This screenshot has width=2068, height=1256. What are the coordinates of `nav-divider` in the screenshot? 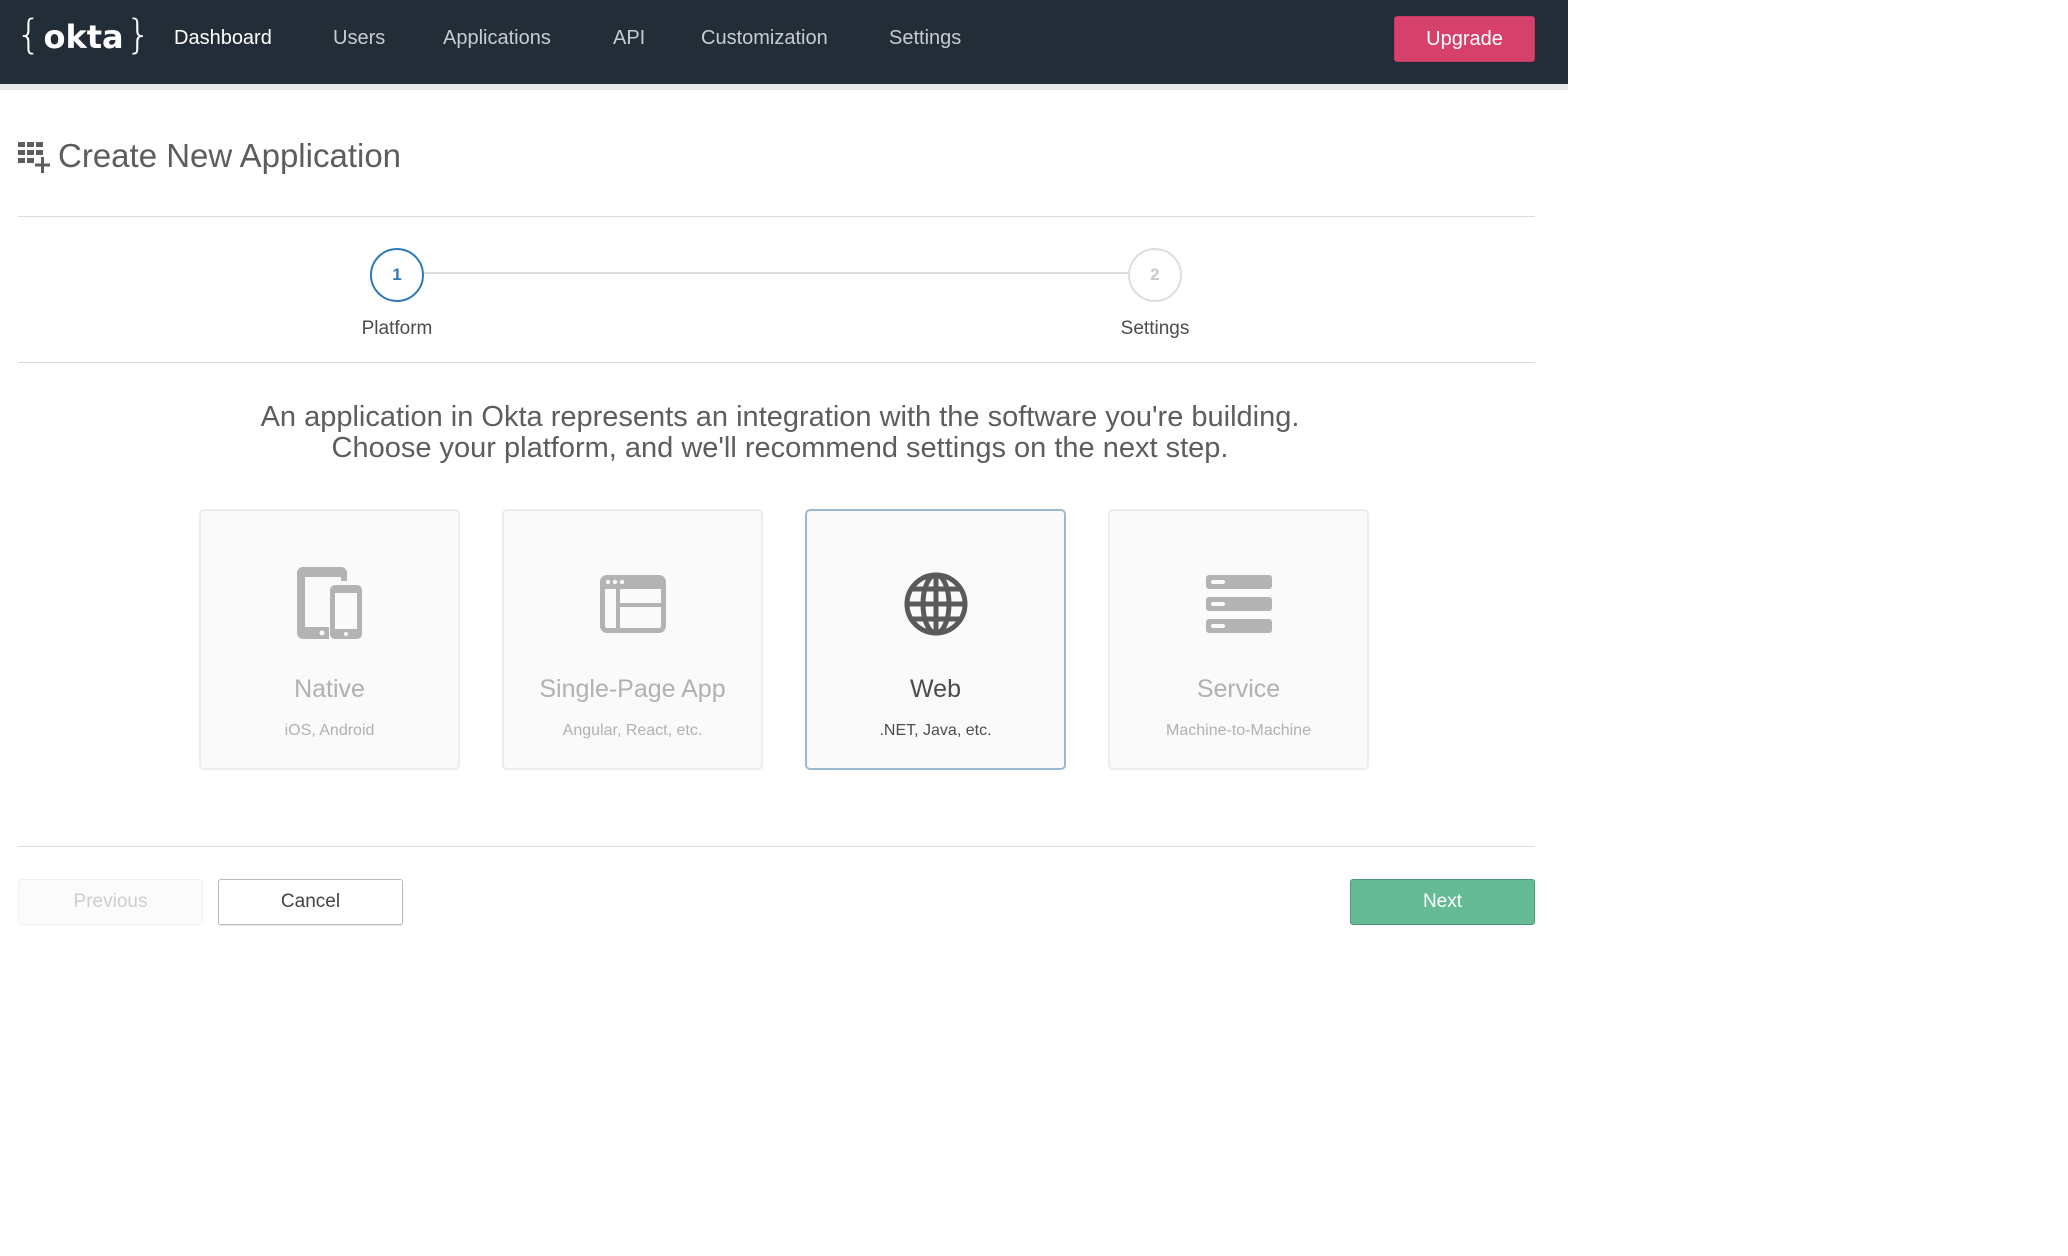 It's located at (784, 87).